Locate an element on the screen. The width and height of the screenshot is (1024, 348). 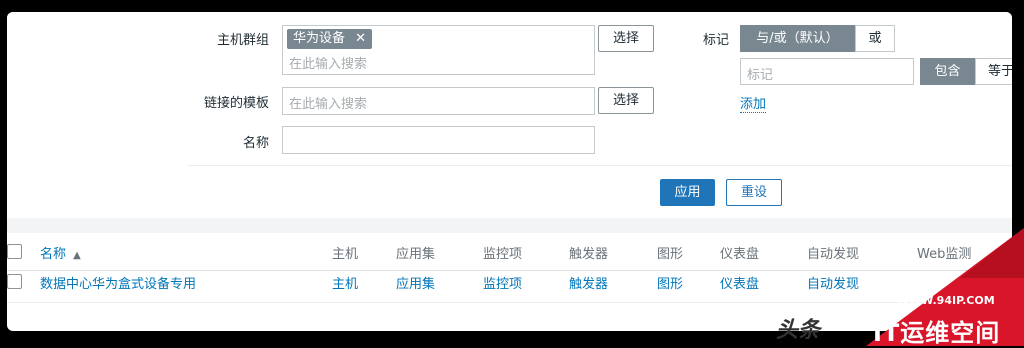
watermark-brand: IT运维空间 is located at coordinates (937, 333).